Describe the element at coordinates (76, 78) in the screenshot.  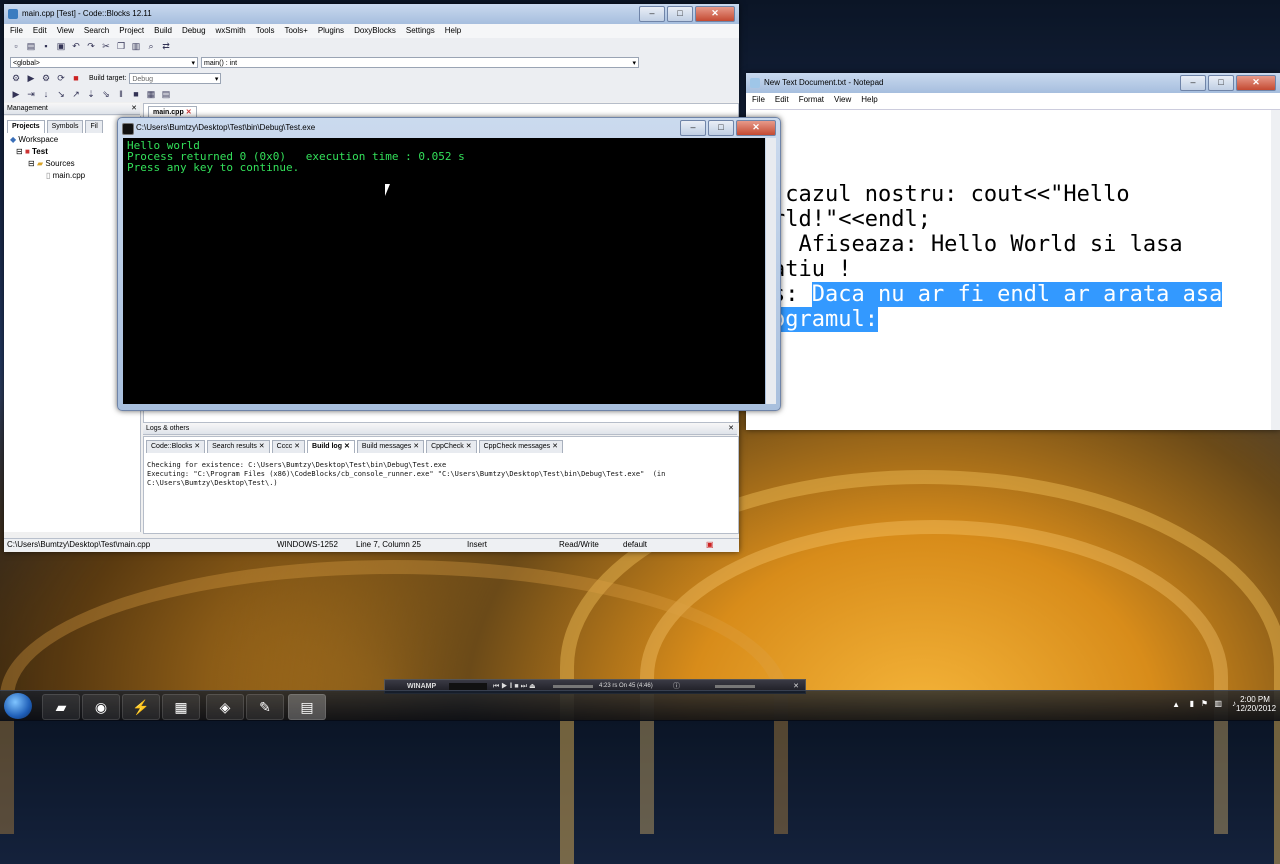
I see `abort-icon: ■` at that location.